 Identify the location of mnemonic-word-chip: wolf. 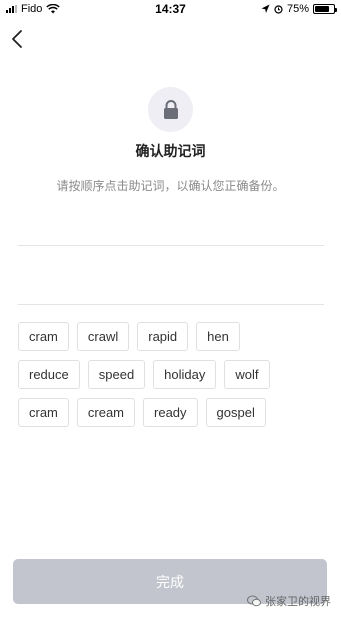
(247, 374).